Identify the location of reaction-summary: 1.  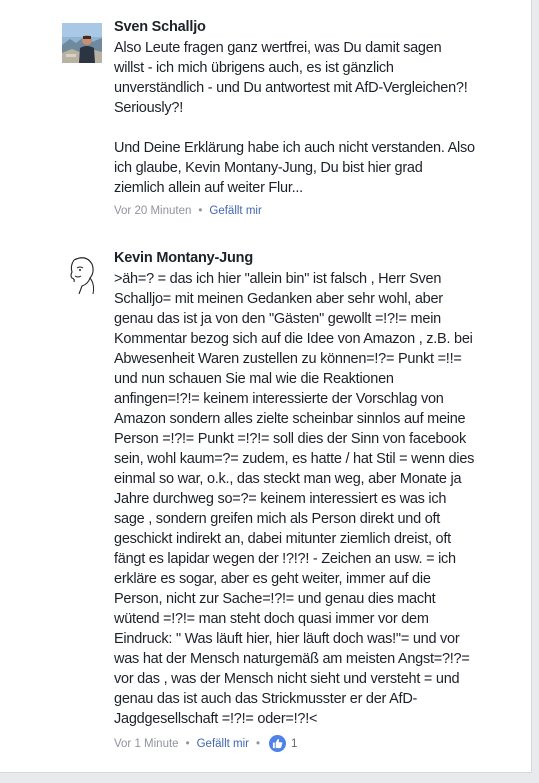
(283, 743).